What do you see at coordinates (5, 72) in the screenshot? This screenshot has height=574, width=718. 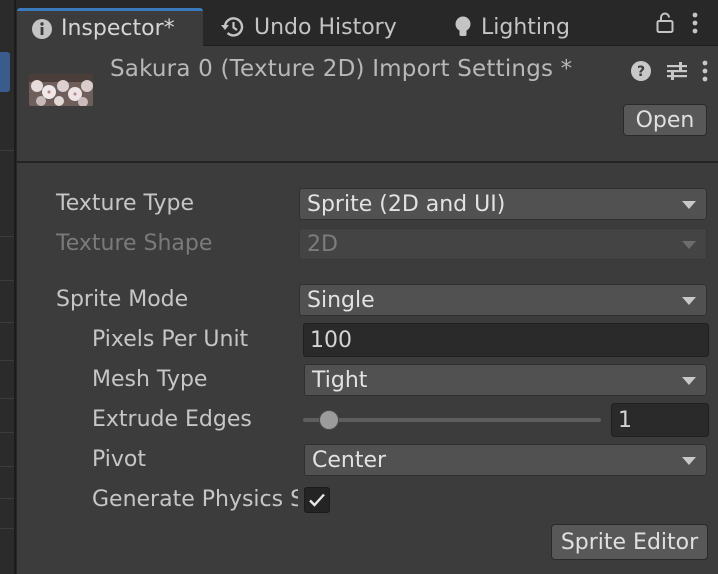 I see `scene-tool-highlight` at bounding box center [5, 72].